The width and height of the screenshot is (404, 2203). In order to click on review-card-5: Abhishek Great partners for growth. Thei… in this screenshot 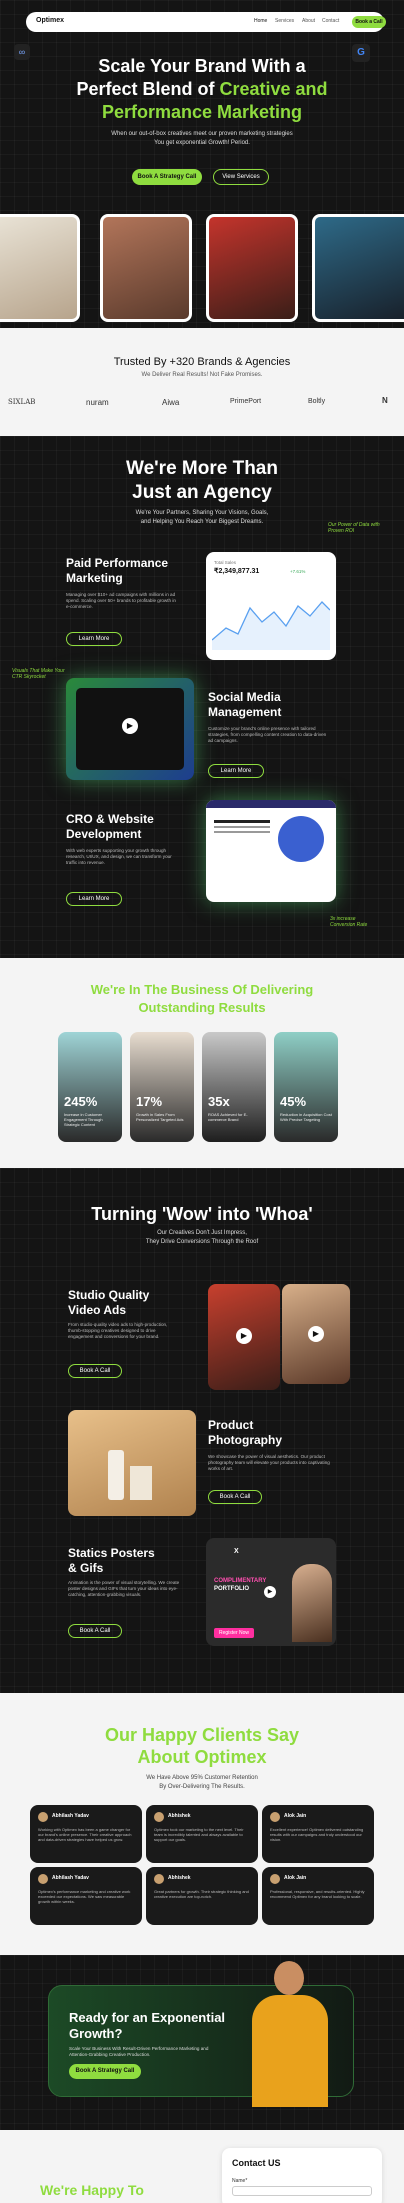, I will do `click(202, 1896)`.